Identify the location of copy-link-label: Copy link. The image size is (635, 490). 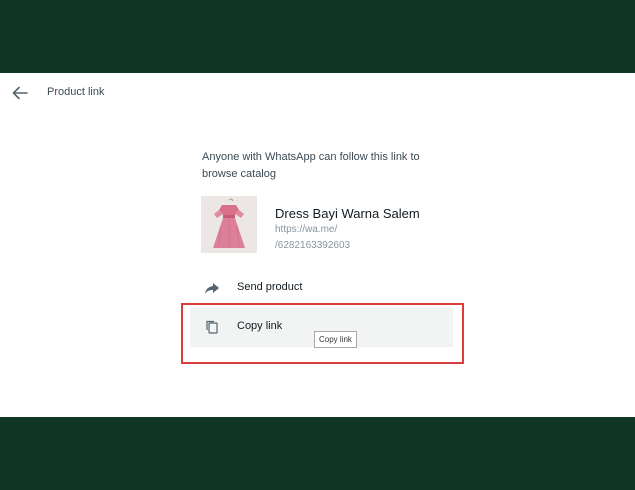
(260, 326).